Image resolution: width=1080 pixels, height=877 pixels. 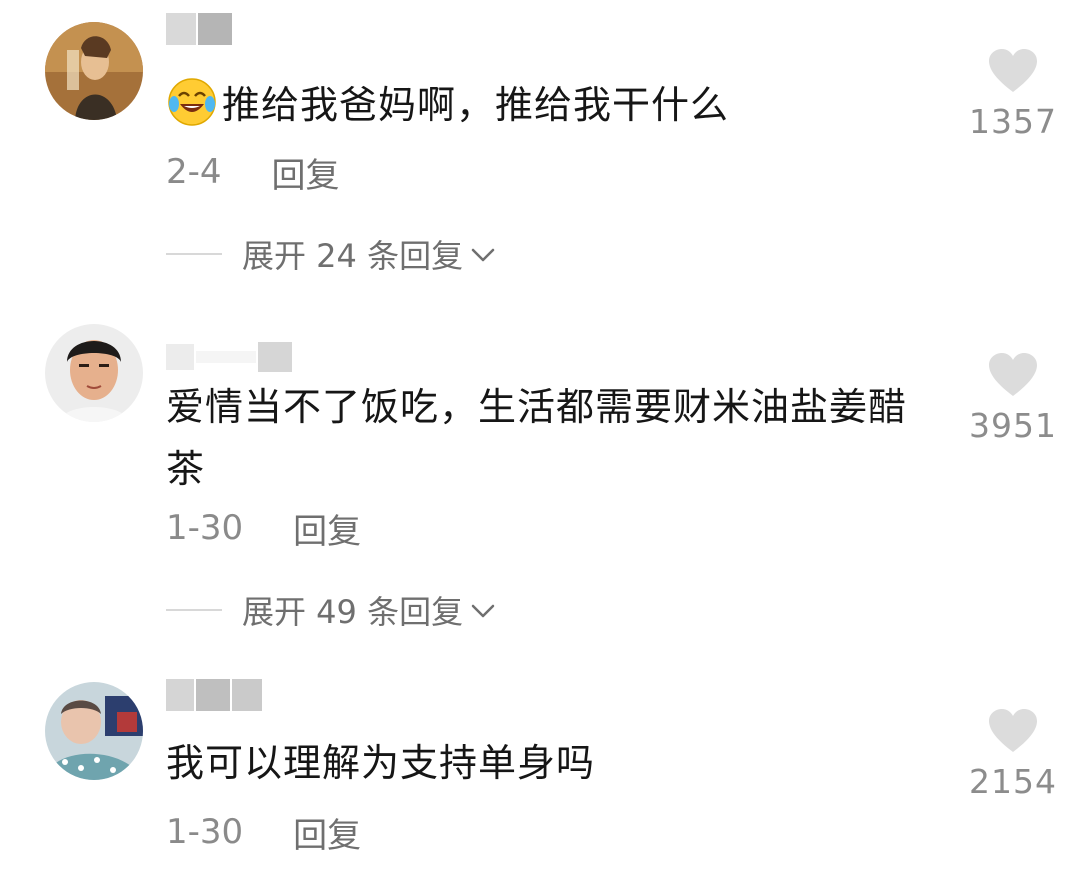 I want to click on crying-laughing-face-icon, so click(x=192, y=102).